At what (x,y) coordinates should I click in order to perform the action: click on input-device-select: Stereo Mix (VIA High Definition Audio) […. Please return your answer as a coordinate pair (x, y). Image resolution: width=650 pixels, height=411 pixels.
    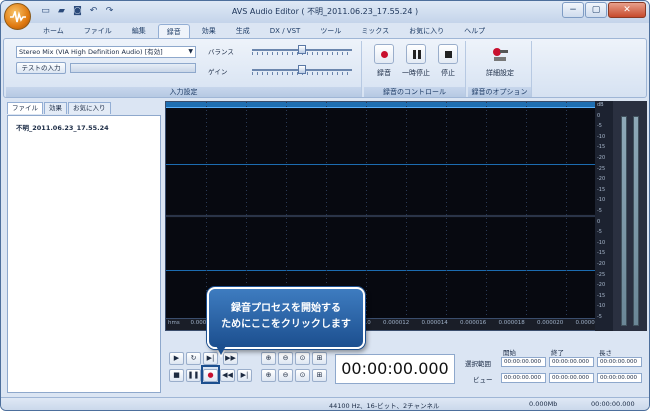
    Looking at the image, I should click on (106, 52).